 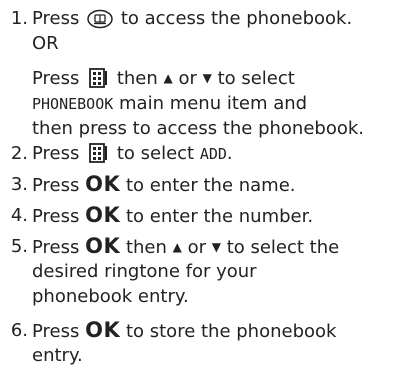 What do you see at coordinates (213, 154) in the screenshot?
I see `menu-label-add: ADD` at bounding box center [213, 154].